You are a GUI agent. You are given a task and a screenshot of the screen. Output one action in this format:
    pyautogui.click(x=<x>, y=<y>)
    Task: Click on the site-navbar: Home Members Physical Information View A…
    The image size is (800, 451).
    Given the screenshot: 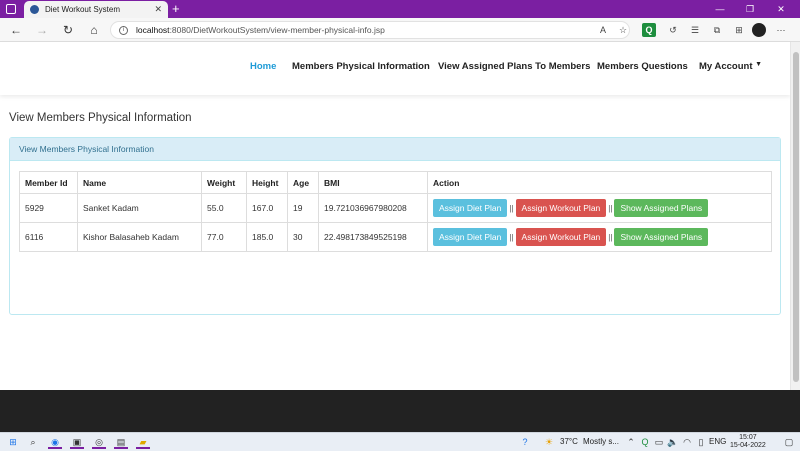 What is the action you would take?
    pyautogui.click(x=395, y=68)
    